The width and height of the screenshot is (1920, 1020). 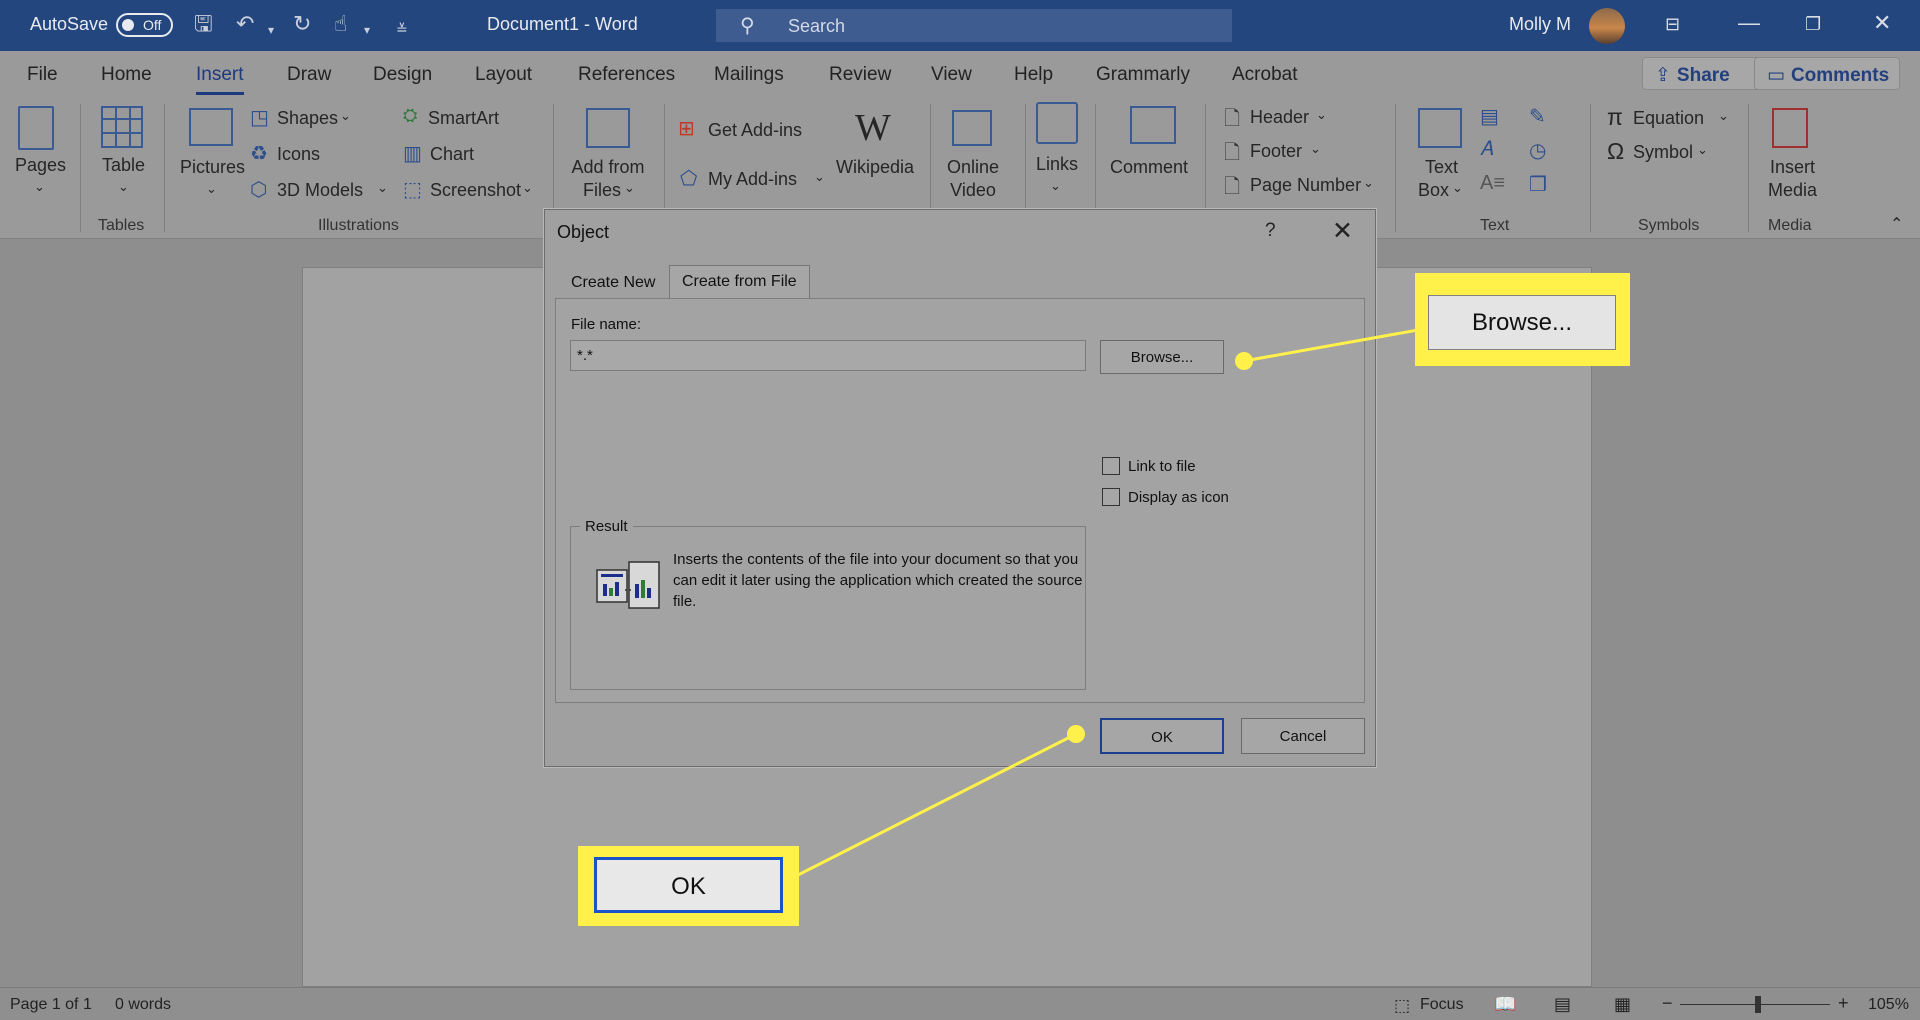 I want to click on online-video-label-1: Online, so click(x=973, y=167).